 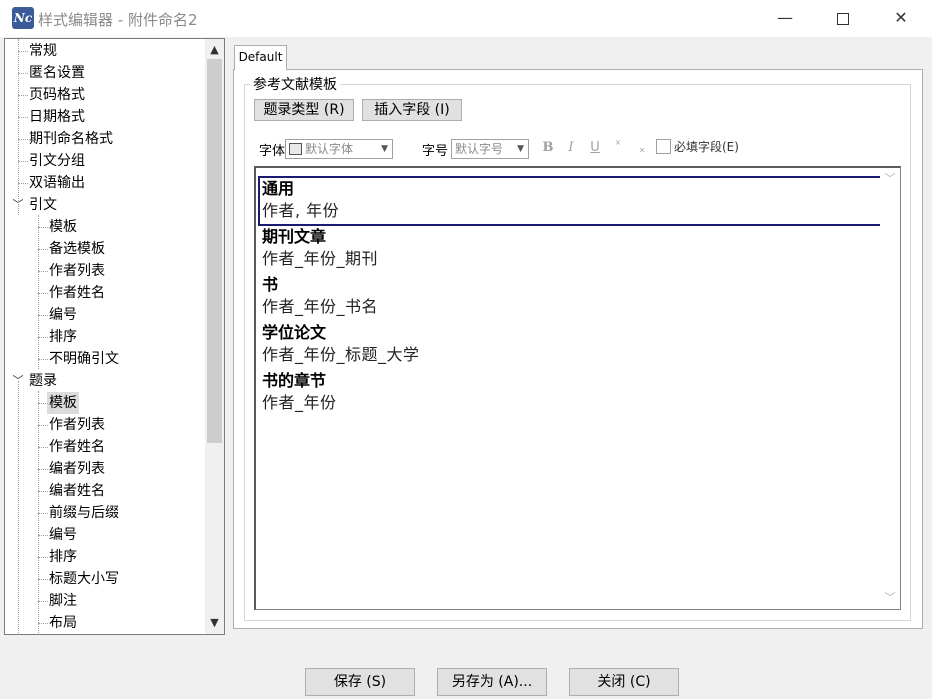 I want to click on tree-item-label: 作者列表, so click(x=77, y=425).